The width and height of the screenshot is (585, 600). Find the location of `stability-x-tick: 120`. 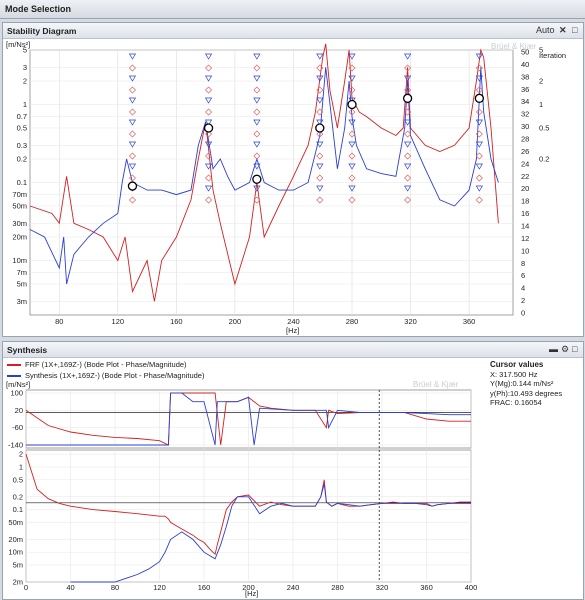

stability-x-tick: 120 is located at coordinates (118, 321).